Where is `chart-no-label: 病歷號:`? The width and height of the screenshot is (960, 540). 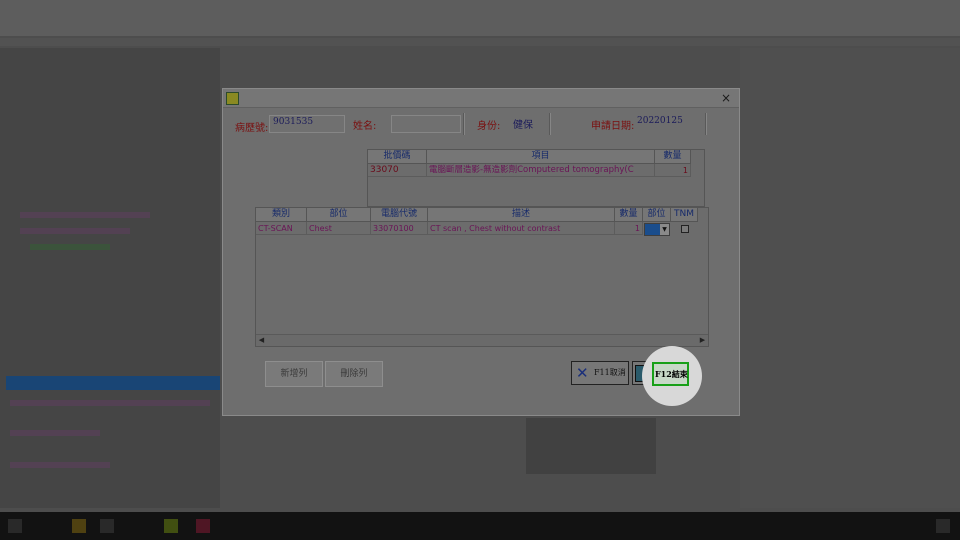 chart-no-label: 病歷號: is located at coordinates (252, 128).